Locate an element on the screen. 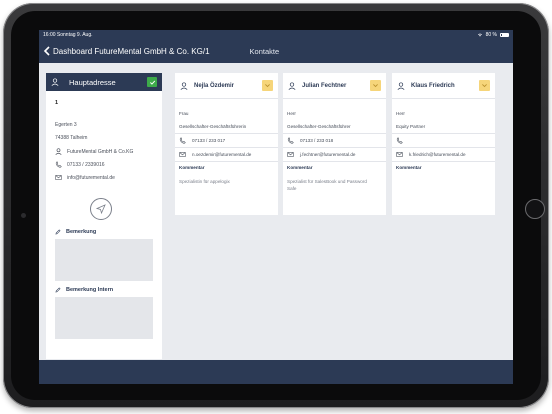 The width and height of the screenshot is (552, 414). wifi-icon is located at coordinates (479, 35).